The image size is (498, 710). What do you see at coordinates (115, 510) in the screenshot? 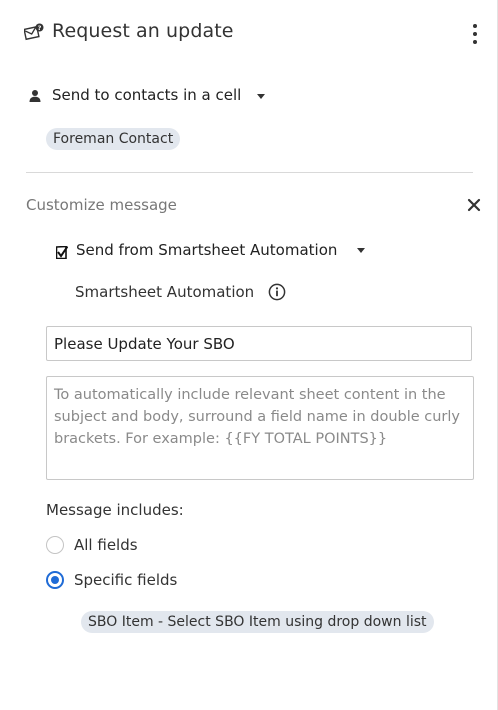
I see `message-includes-label: Message includes:` at bounding box center [115, 510].